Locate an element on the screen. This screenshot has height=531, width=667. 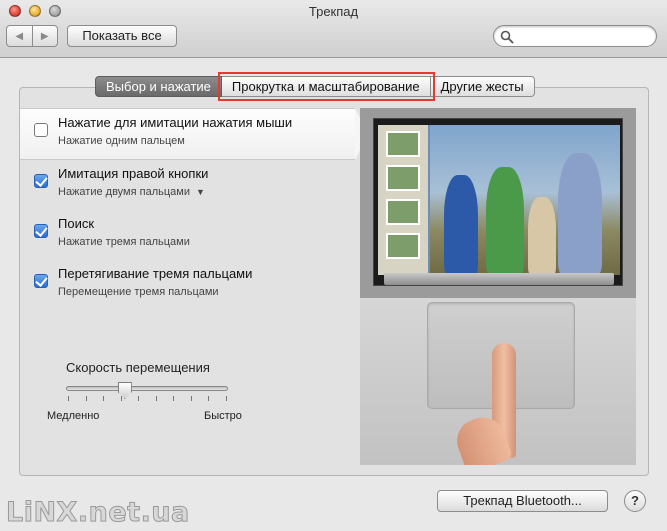
three-finger-drag-checkbox is located at coordinates (41, 281).